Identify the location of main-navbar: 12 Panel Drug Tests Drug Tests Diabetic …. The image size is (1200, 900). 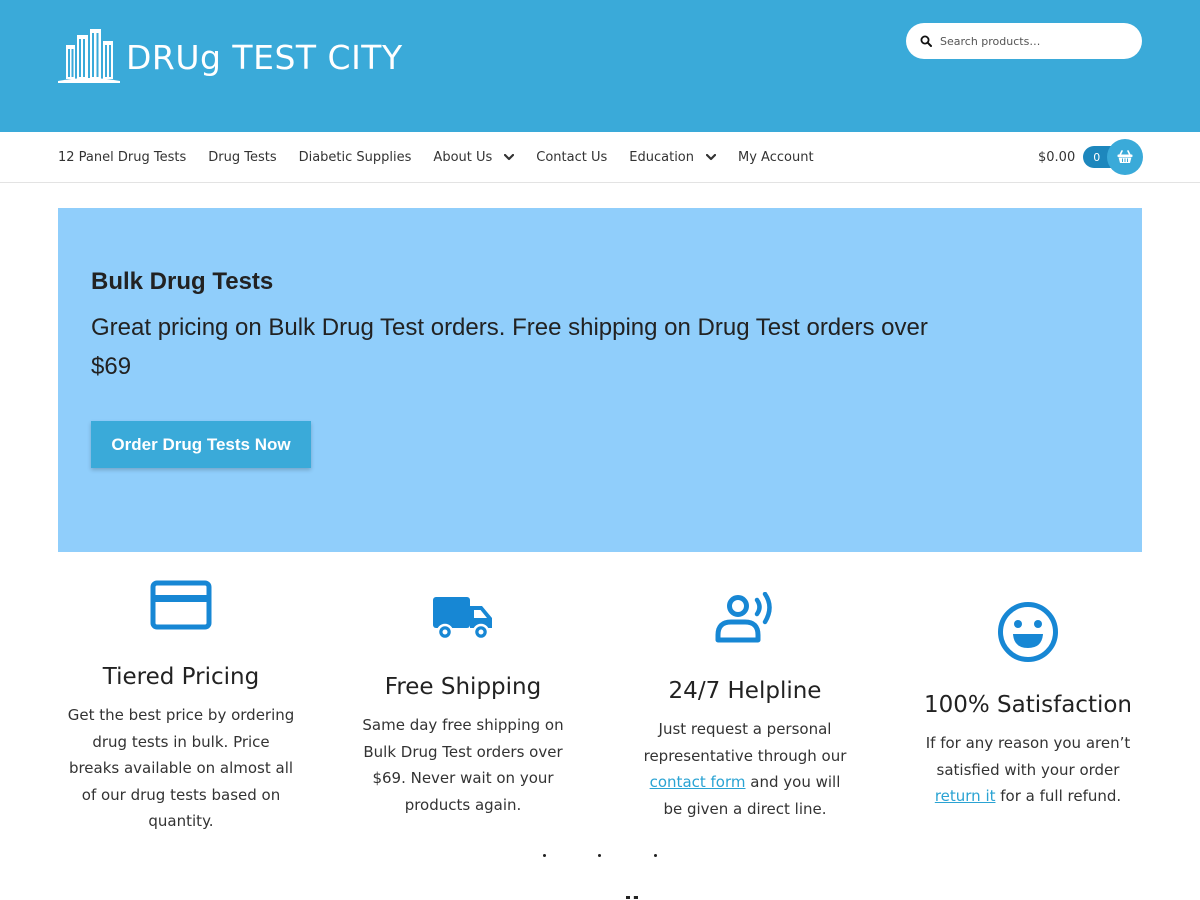
(600, 157).